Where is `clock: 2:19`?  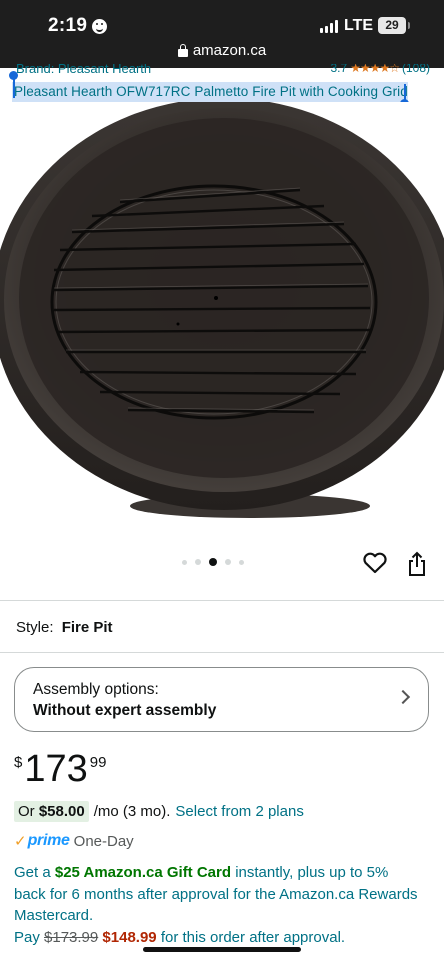
clock: 2:19 is located at coordinates (78, 26).